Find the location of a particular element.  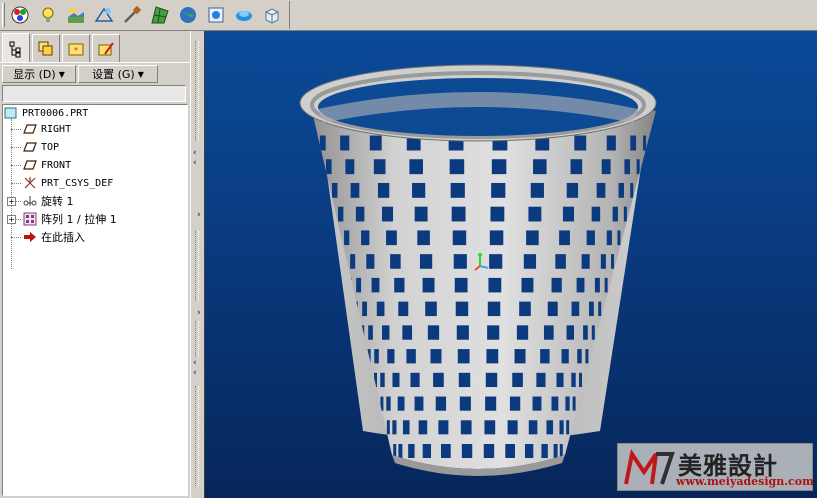

spin-icon is located at coordinates (244, 15).